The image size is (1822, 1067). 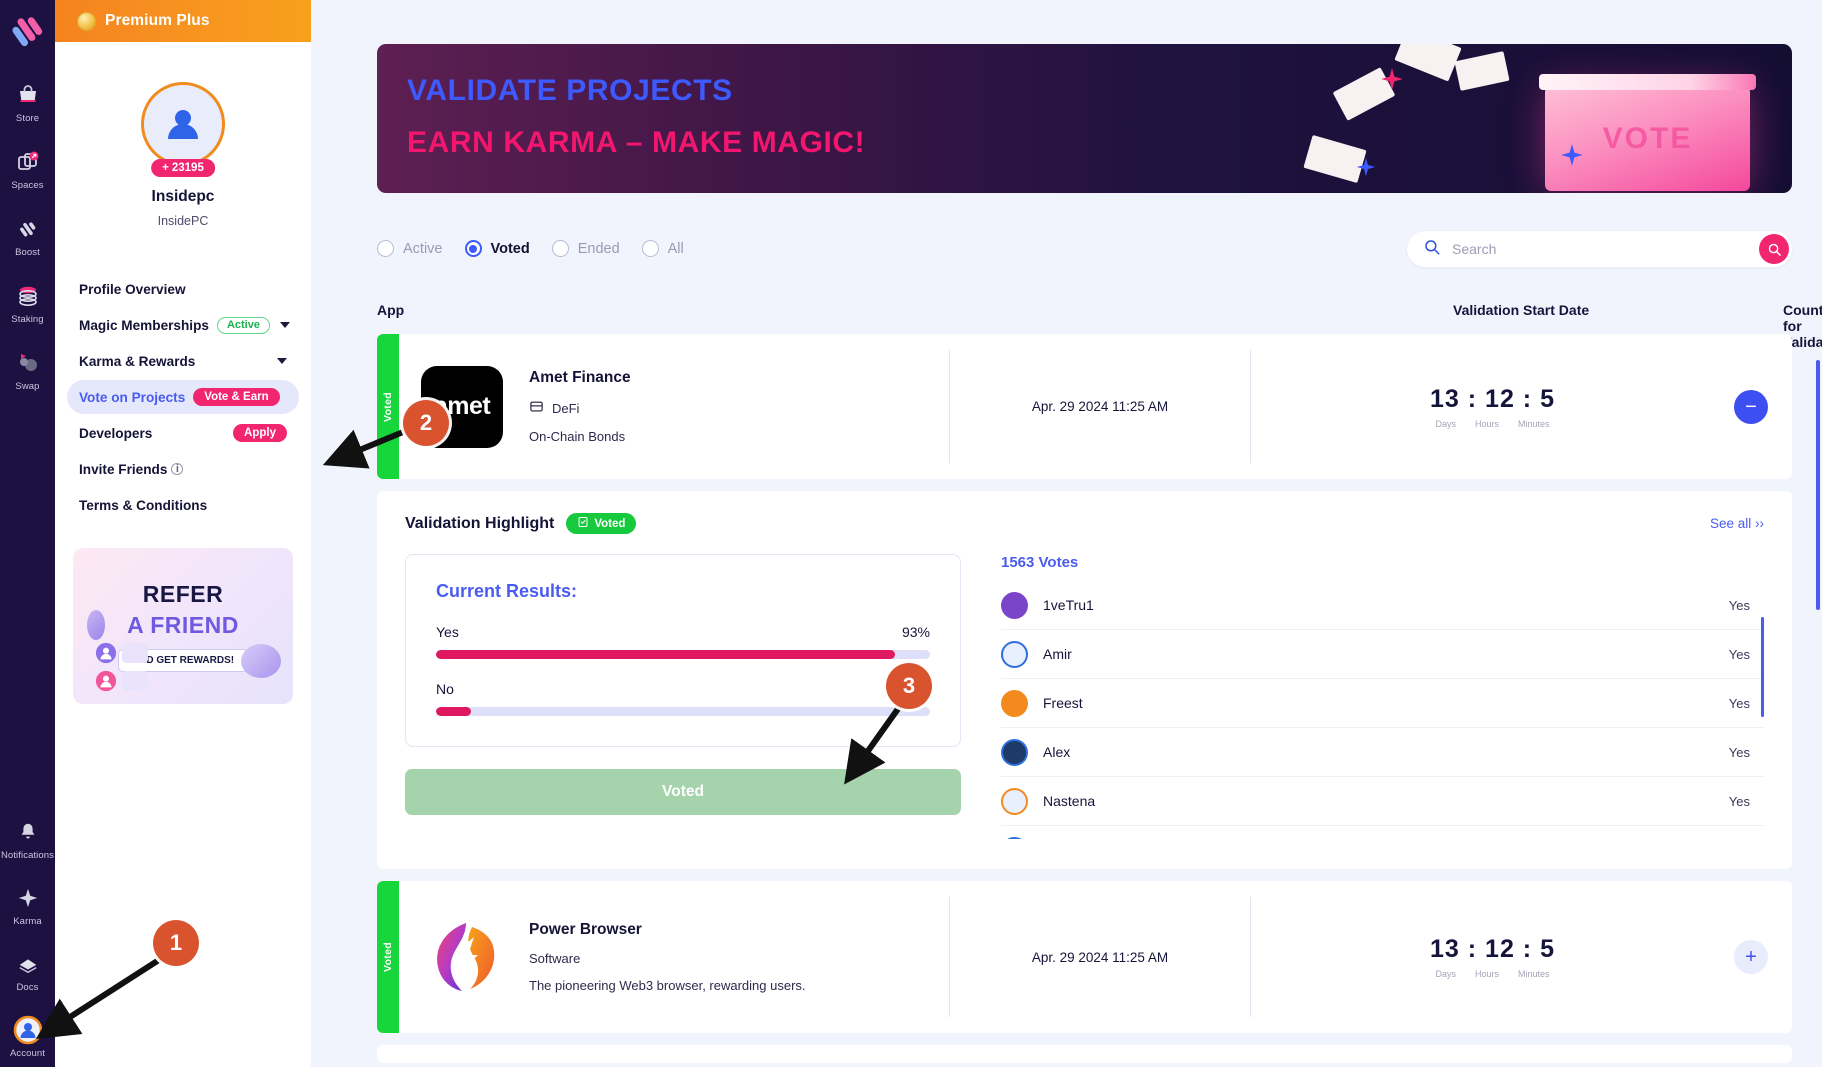 I want to click on list-item: Alex Yes, so click(x=1382, y=752).